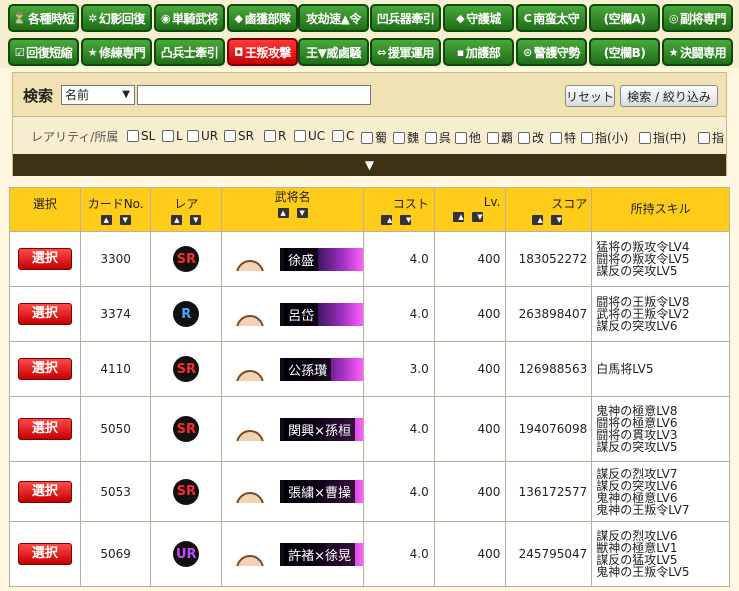 The height and width of the screenshot is (591, 739). What do you see at coordinates (293, 209) in the screenshot?
I see `header-general-name: 武将名 ▲ ▼` at bounding box center [293, 209].